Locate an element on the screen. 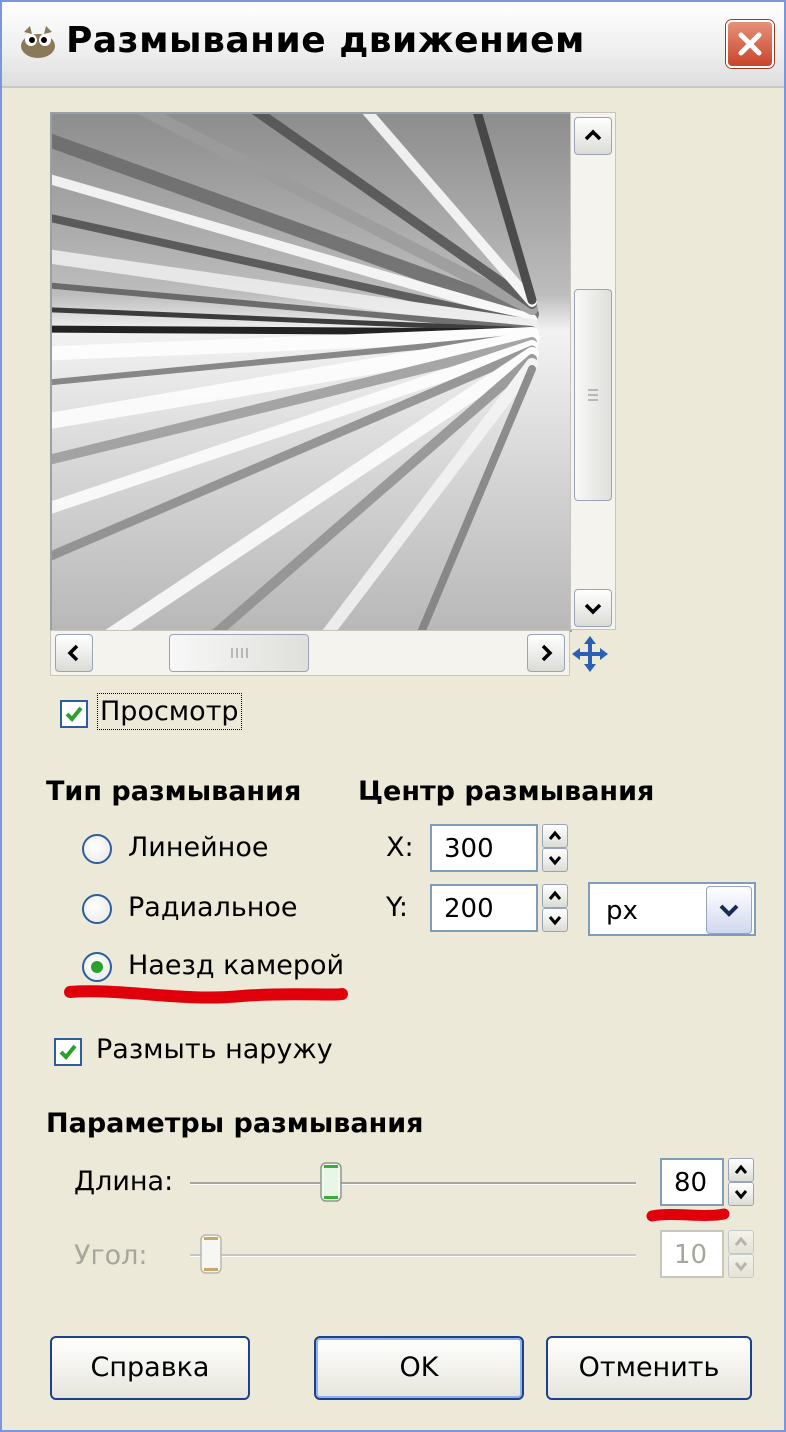 The image size is (786, 1432). x-spin-down is located at coordinates (555, 860).